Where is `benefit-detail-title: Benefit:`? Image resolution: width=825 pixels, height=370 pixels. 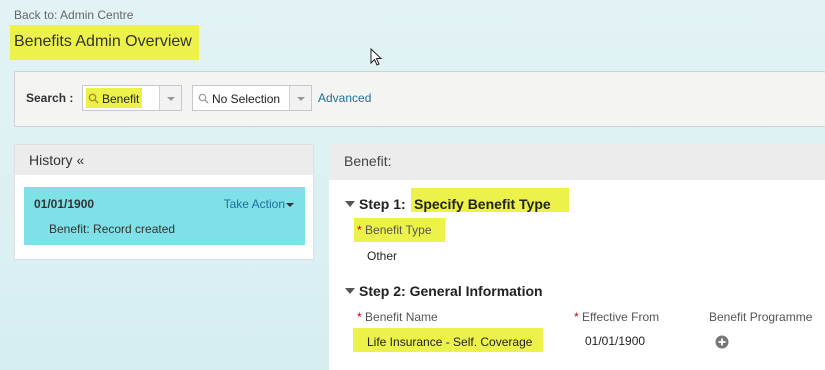
benefit-detail-title: Benefit: is located at coordinates (368, 161).